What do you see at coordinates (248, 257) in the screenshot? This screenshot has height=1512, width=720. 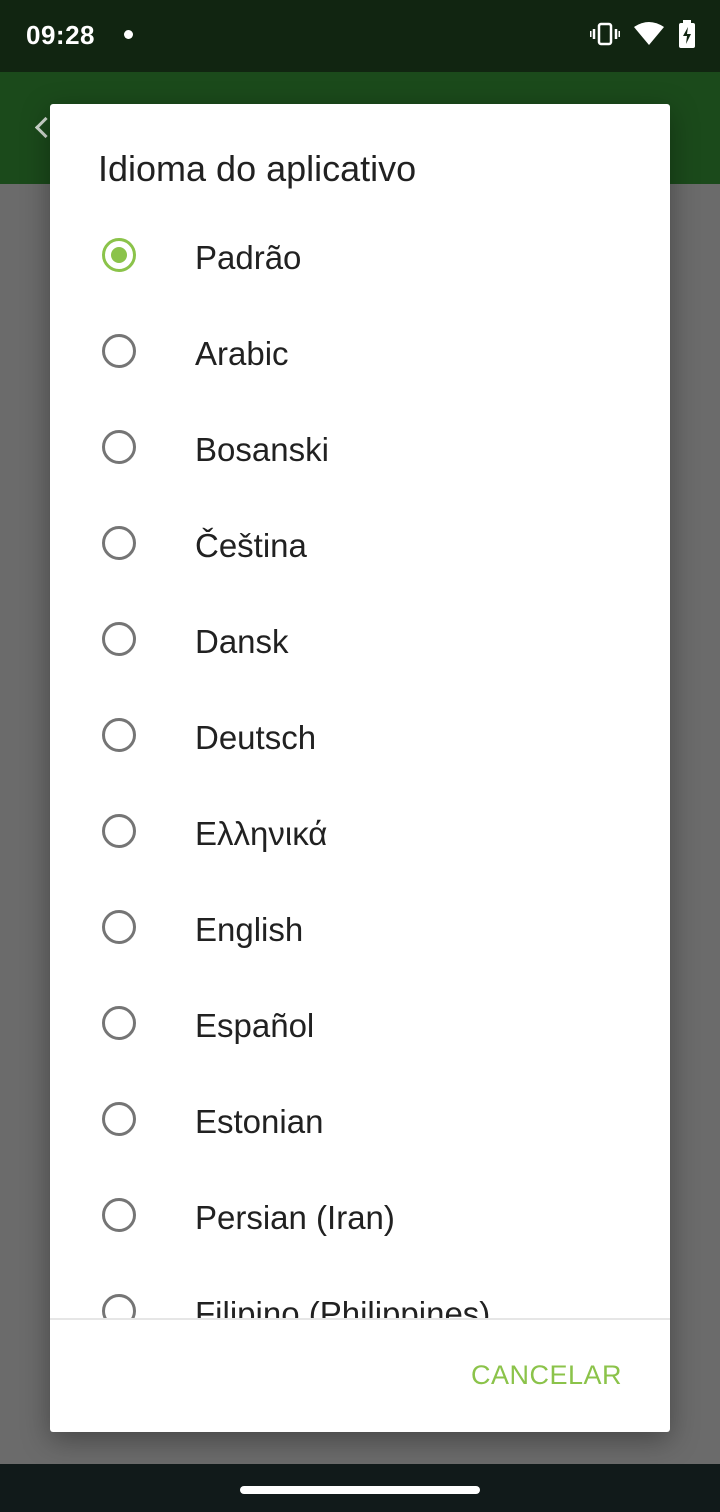 I see `option-label: Padrão` at bounding box center [248, 257].